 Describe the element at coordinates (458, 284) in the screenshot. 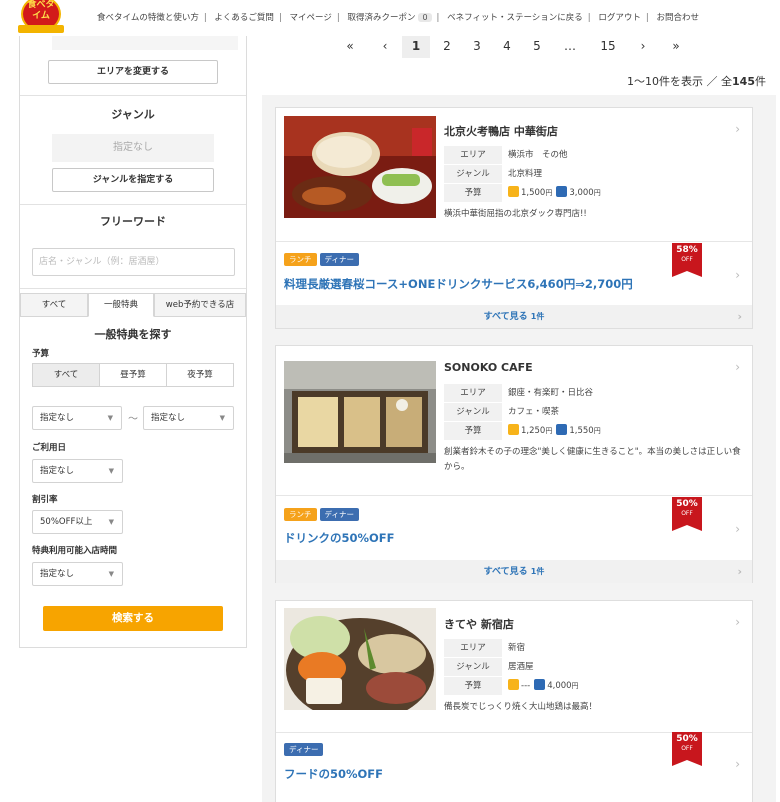

I see `offer-link: 料理長厳選春桜コース+ONEドリンクサービス6,460円⇒2,700円` at that location.